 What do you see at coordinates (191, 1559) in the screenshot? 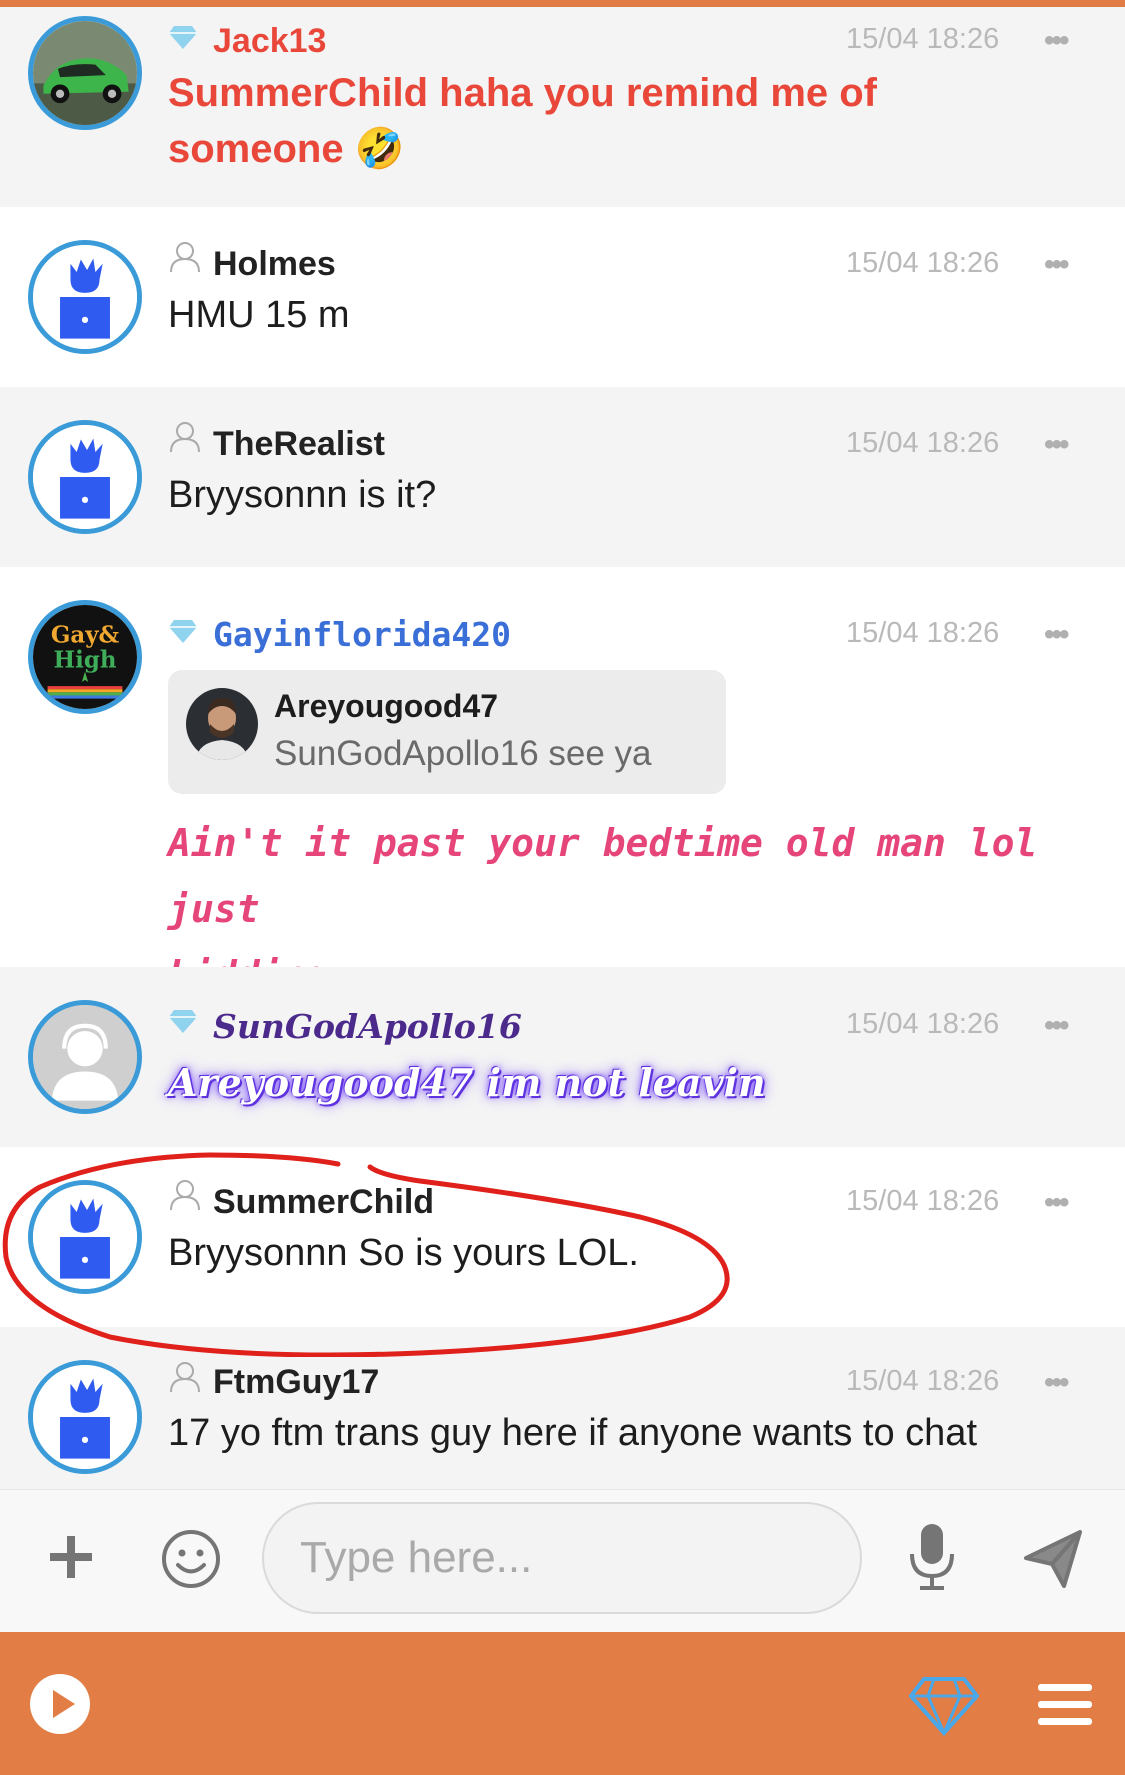
I see `emoji-icon` at bounding box center [191, 1559].